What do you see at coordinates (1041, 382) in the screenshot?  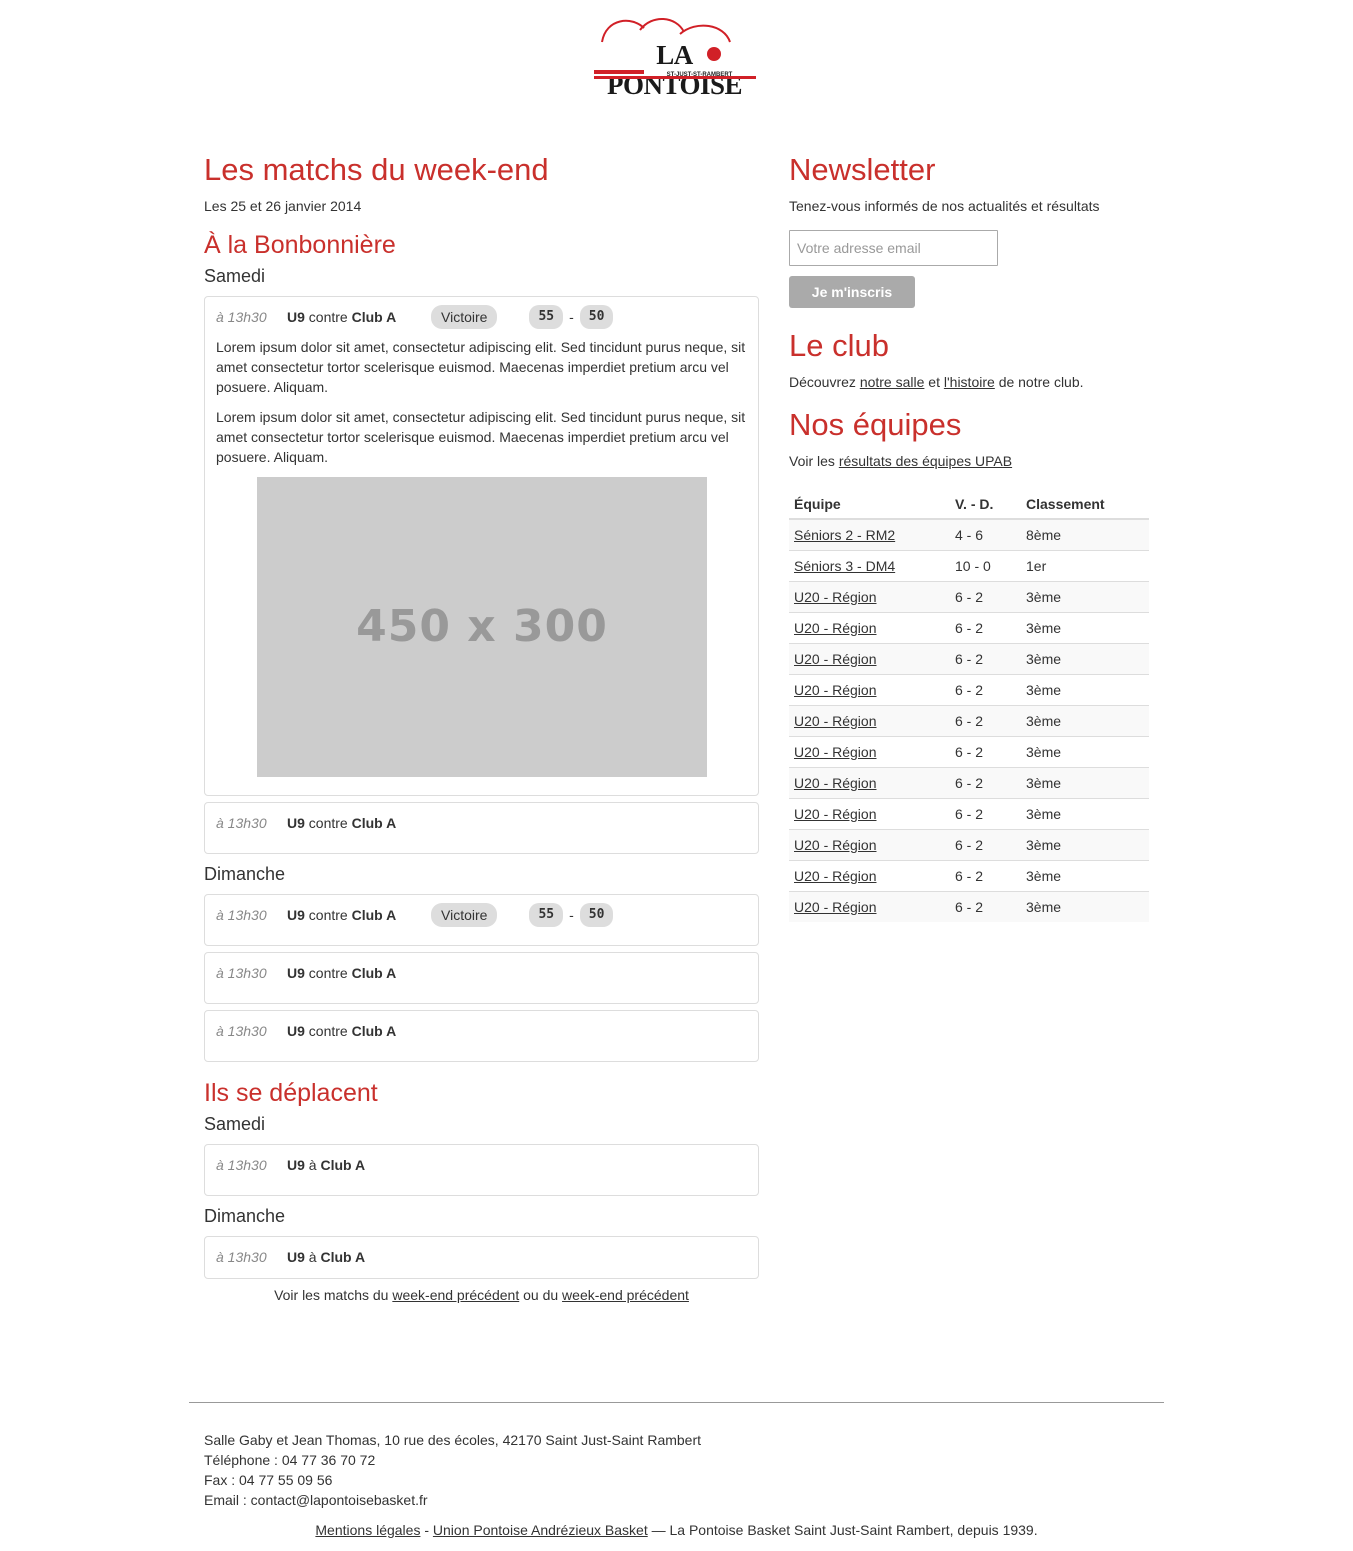 I see `club-suffix: de notre club.` at bounding box center [1041, 382].